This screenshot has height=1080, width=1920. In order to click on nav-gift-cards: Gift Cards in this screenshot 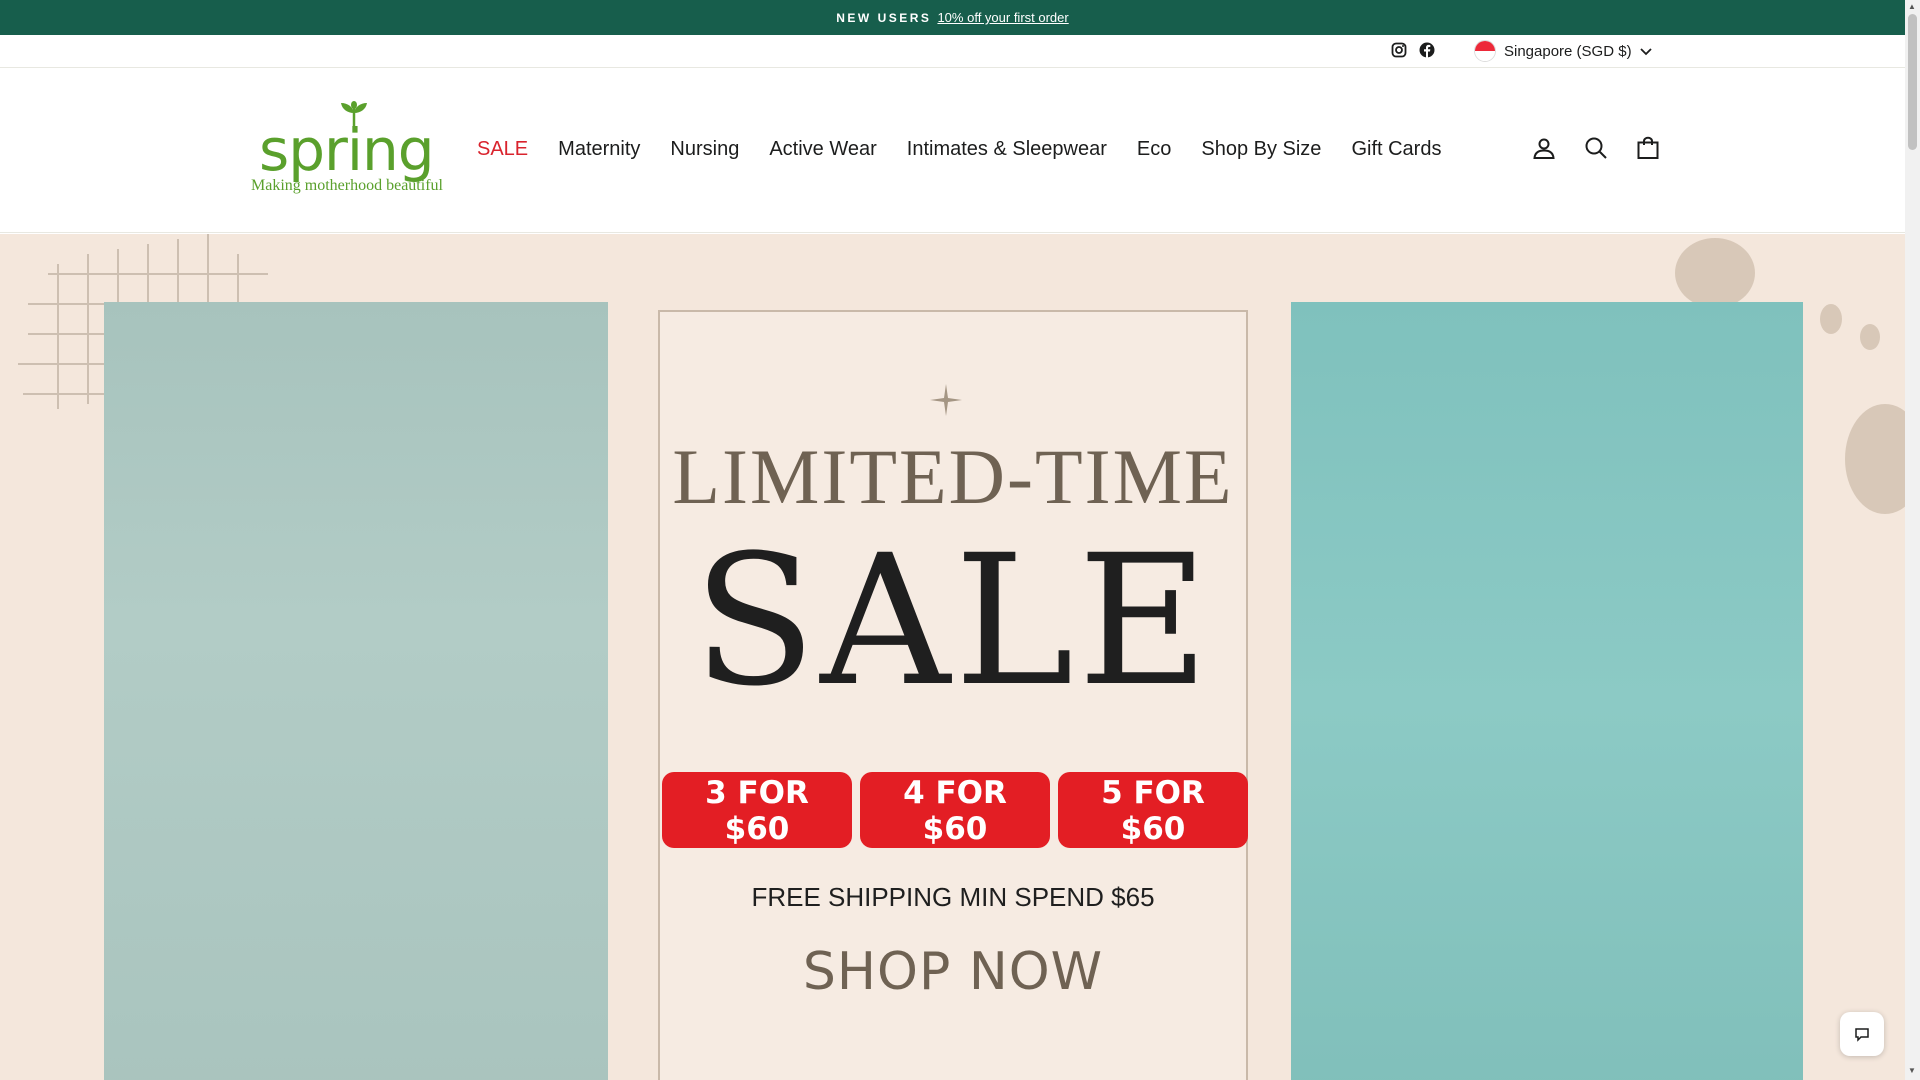, I will do `click(1396, 149)`.